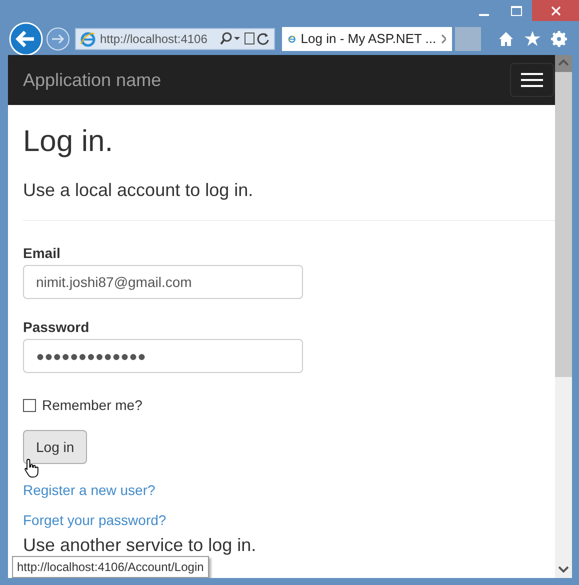 Image resolution: width=579 pixels, height=585 pixels. What do you see at coordinates (29, 405) in the screenshot?
I see `checkbox` at bounding box center [29, 405].